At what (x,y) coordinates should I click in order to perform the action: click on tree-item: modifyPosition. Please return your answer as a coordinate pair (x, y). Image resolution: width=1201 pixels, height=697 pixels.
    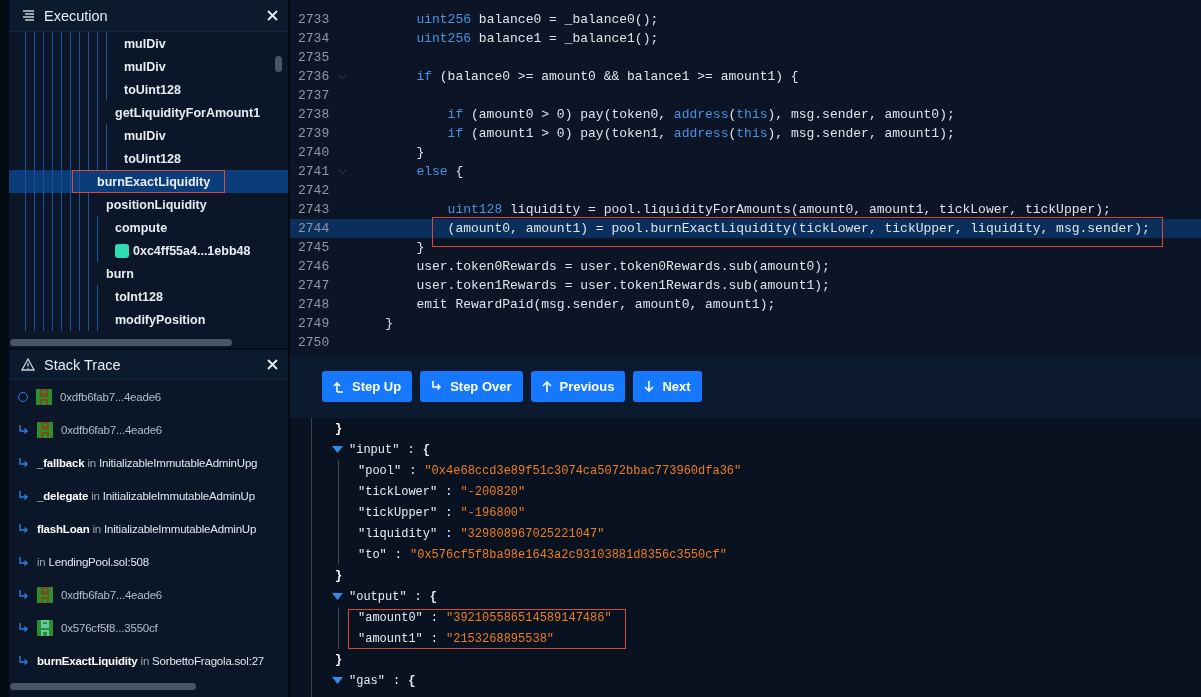
    Looking at the image, I should click on (148, 319).